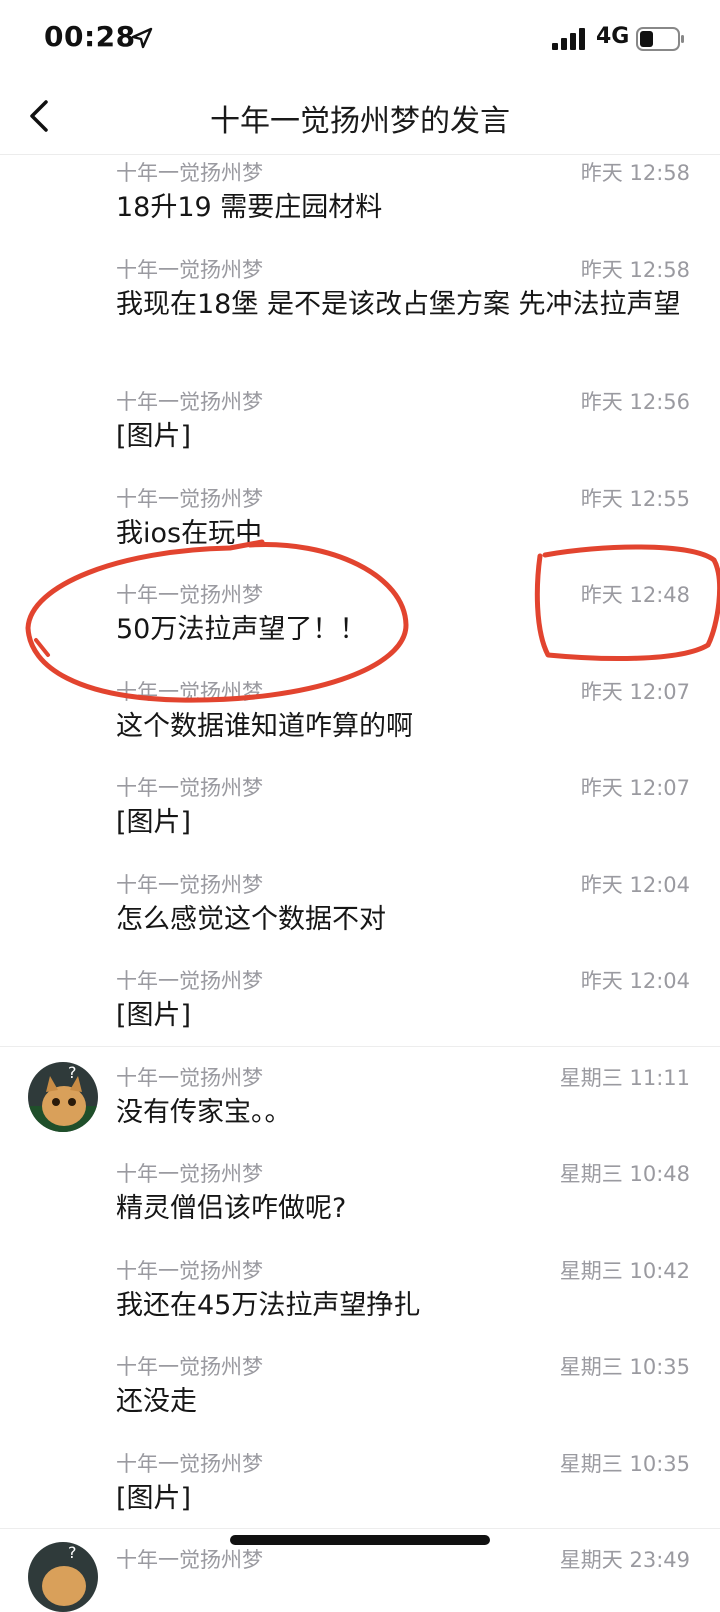  Describe the element at coordinates (360, 40) in the screenshot. I see `status-bar: 00:28 4G` at that location.